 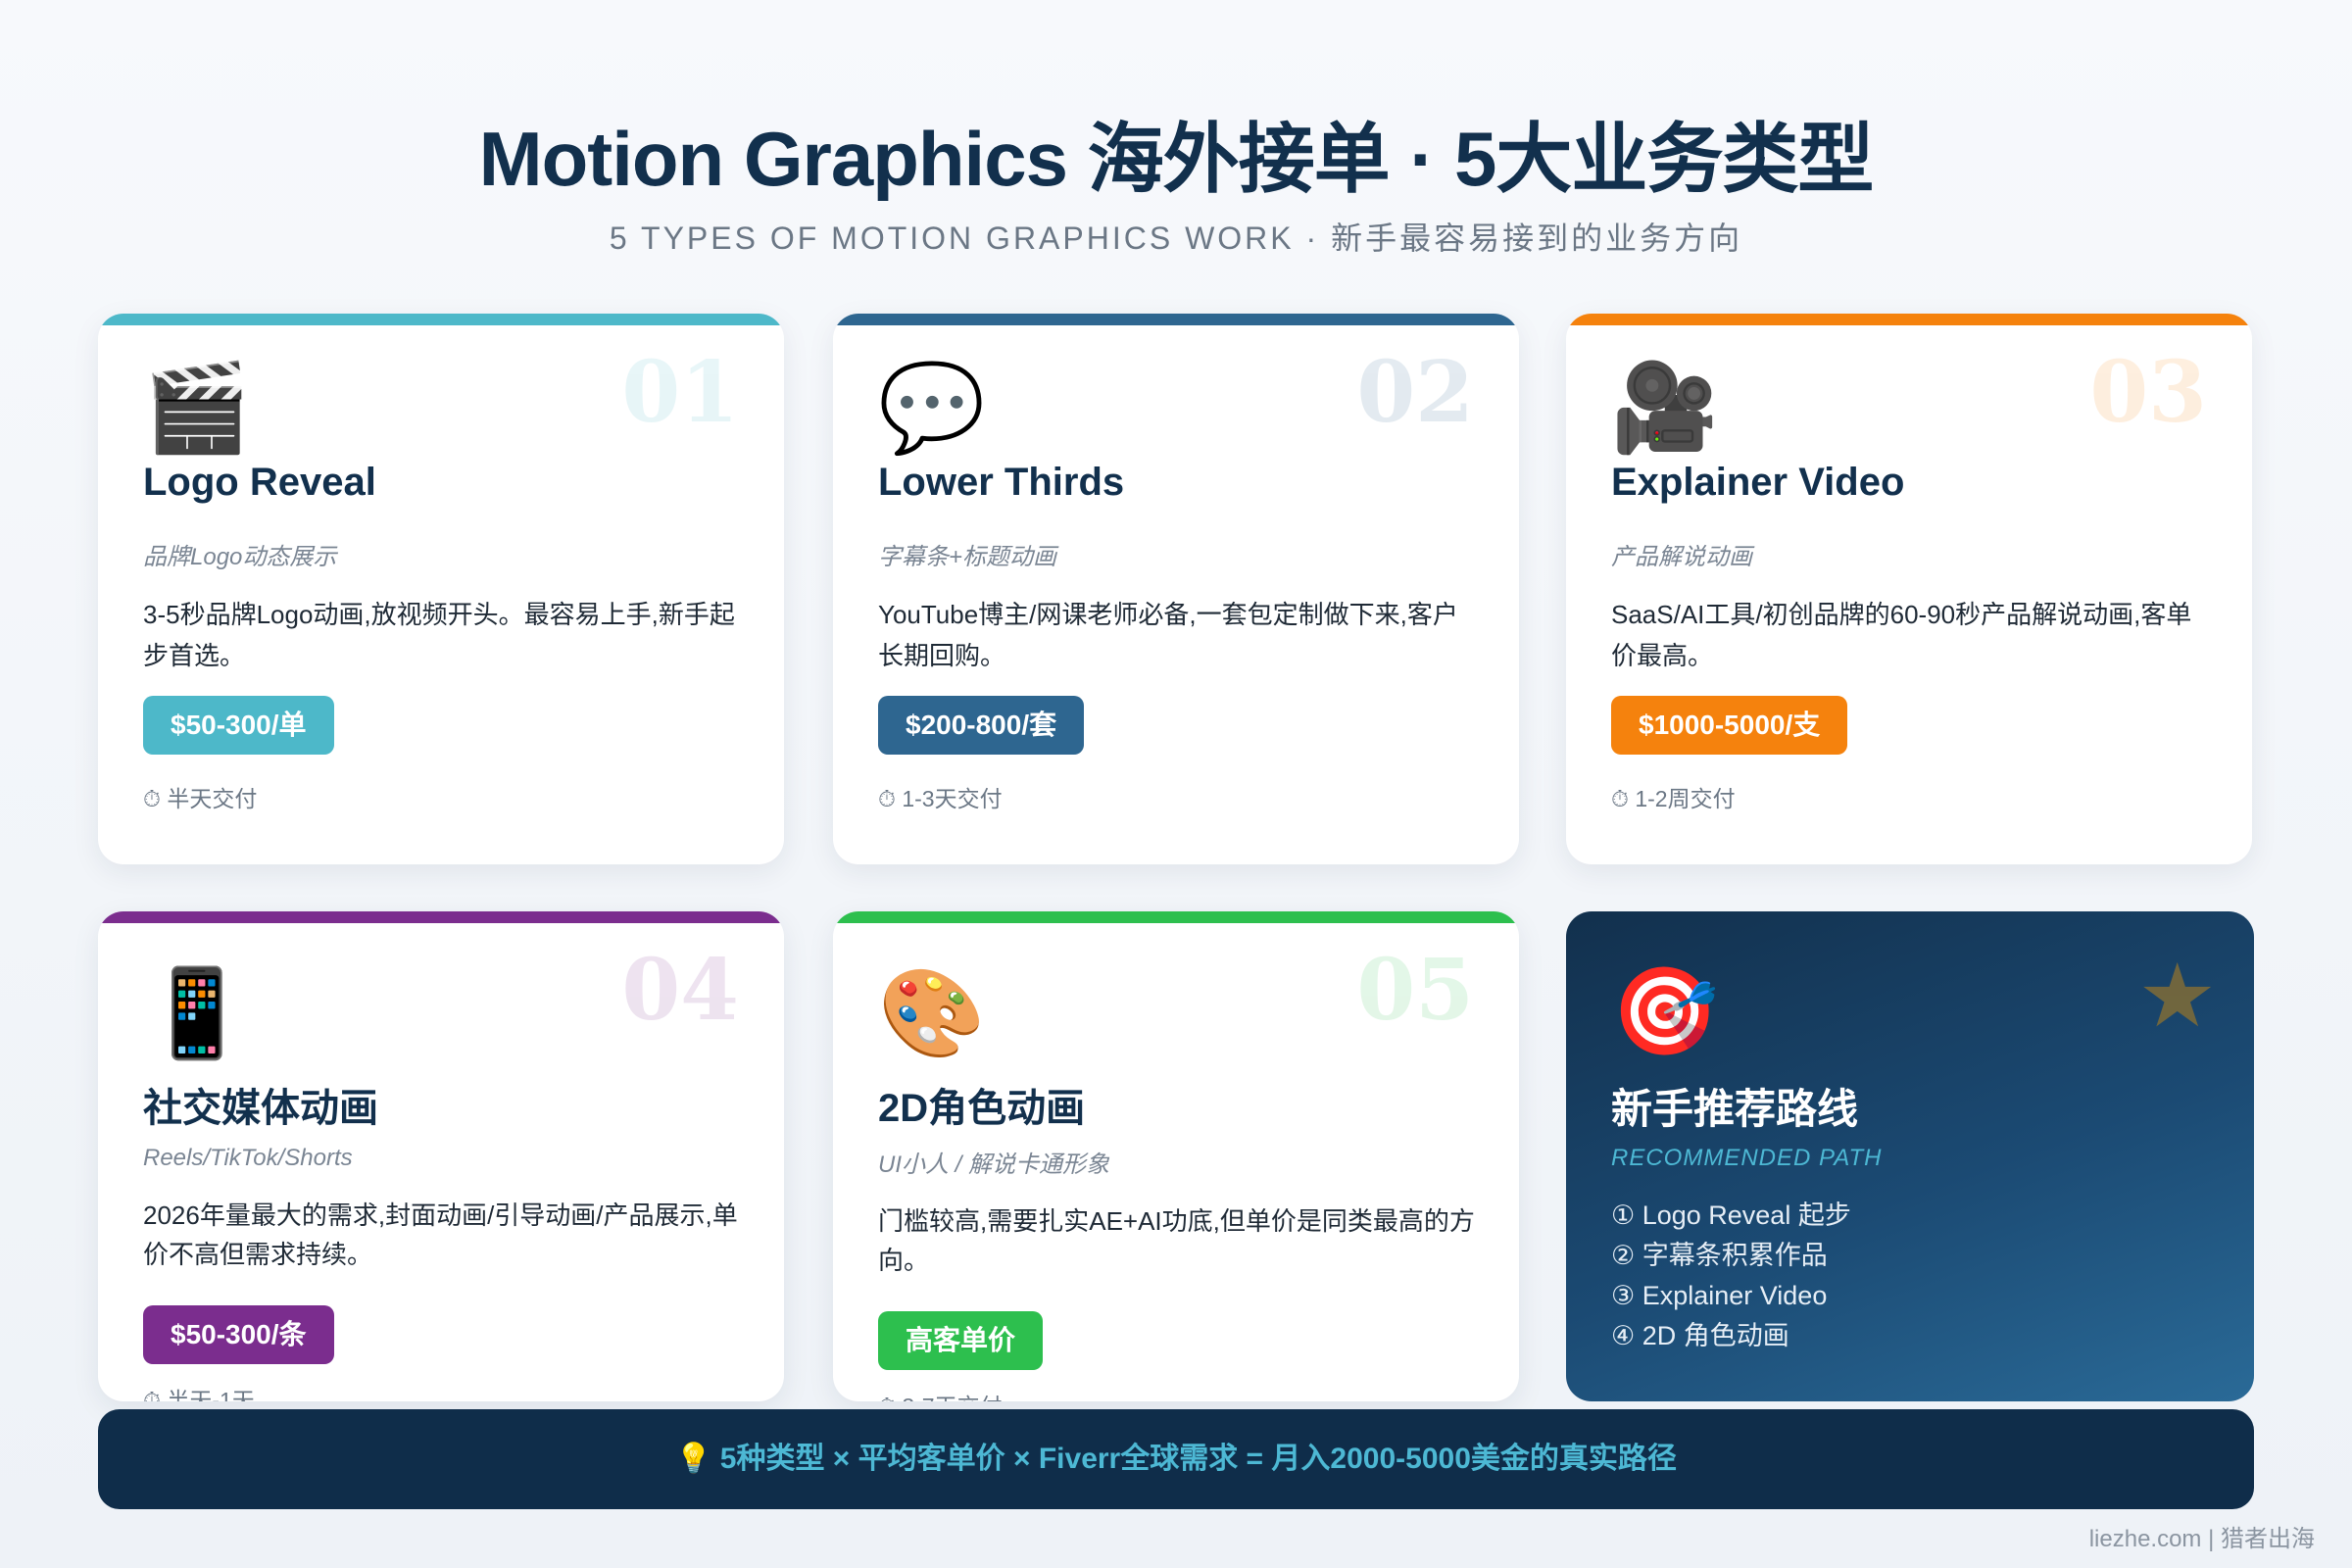 I want to click on card-number: 03, so click(x=2148, y=392).